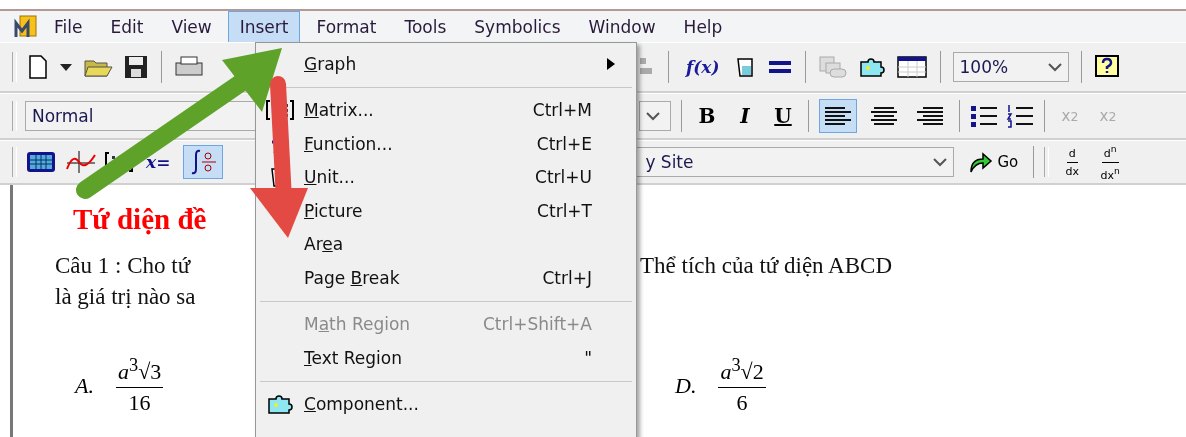 This screenshot has height=437, width=1186. What do you see at coordinates (324, 244) in the screenshot?
I see `menu-item-label: Area` at bounding box center [324, 244].